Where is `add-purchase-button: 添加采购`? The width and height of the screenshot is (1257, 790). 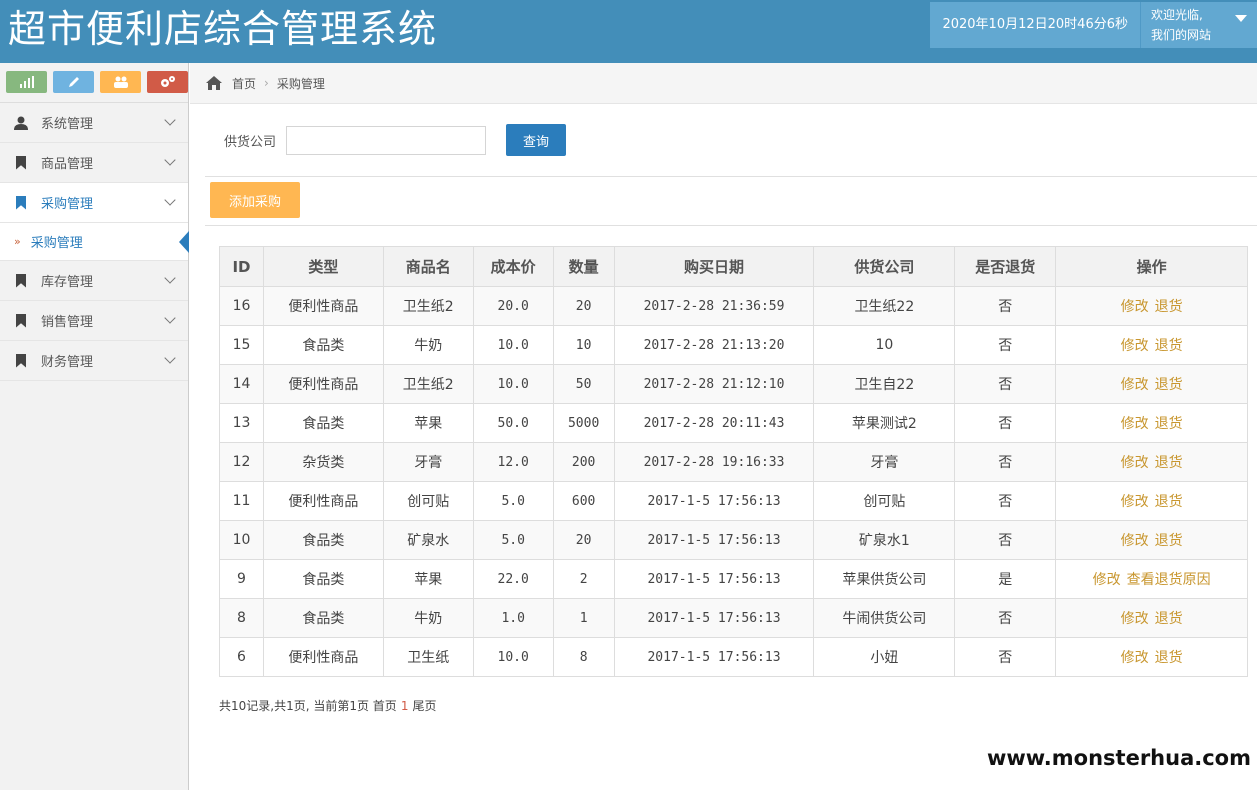 add-purchase-button: 添加采购 is located at coordinates (255, 200).